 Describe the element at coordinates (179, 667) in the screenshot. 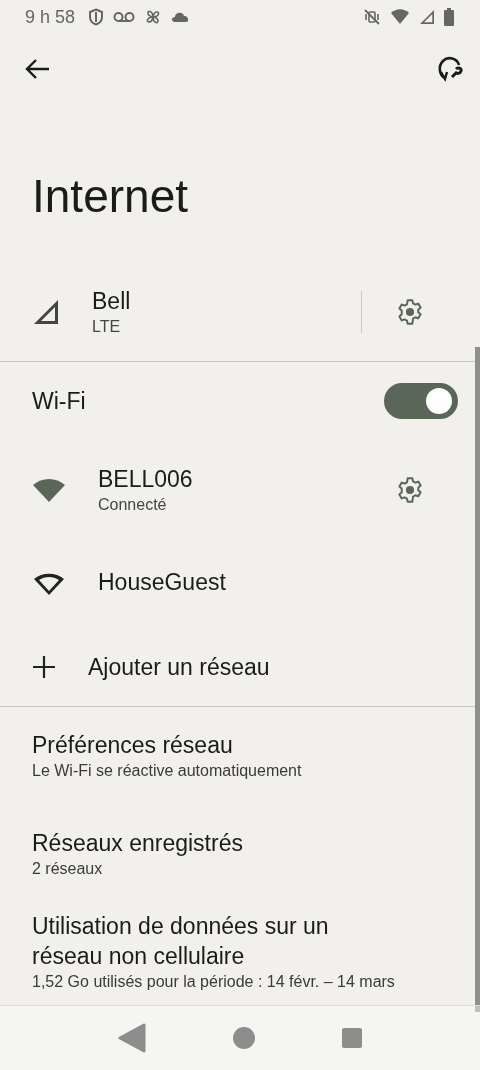

I see `add-network-link: Ajouter un réseau` at that location.